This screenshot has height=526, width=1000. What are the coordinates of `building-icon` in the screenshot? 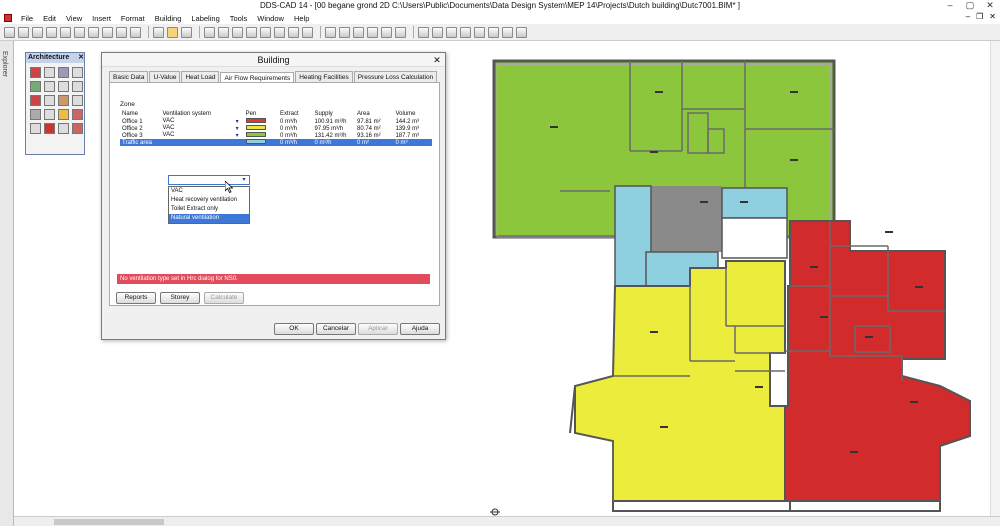 It's located at (358, 32).